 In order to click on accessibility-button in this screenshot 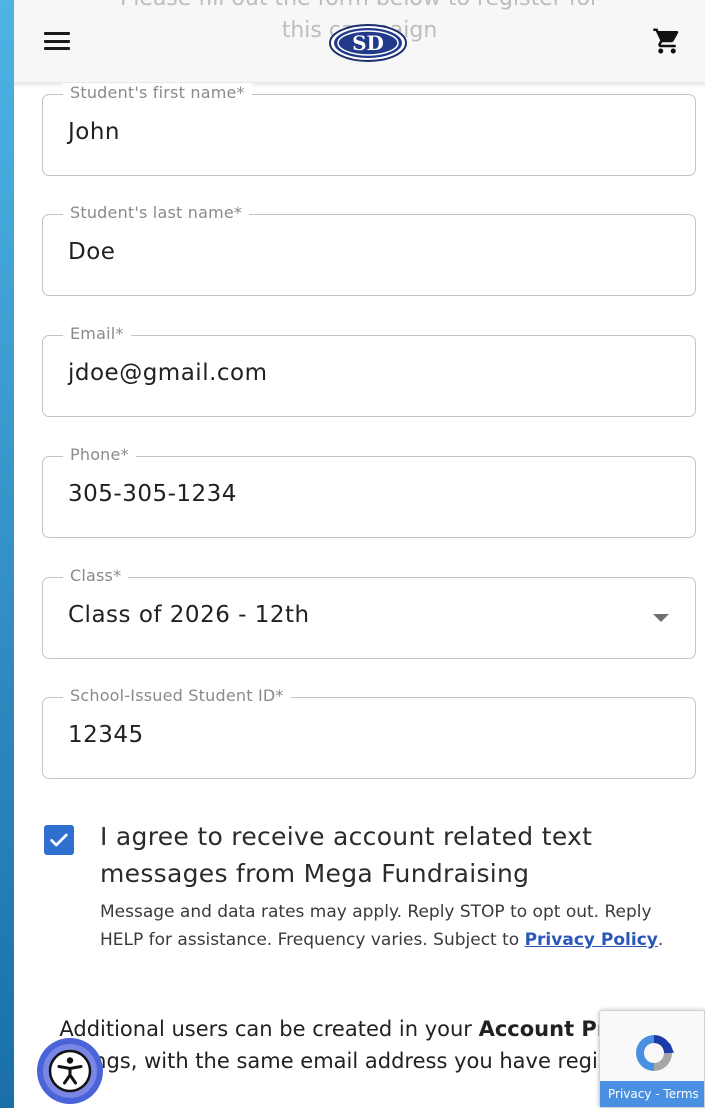, I will do `click(70, 1071)`.